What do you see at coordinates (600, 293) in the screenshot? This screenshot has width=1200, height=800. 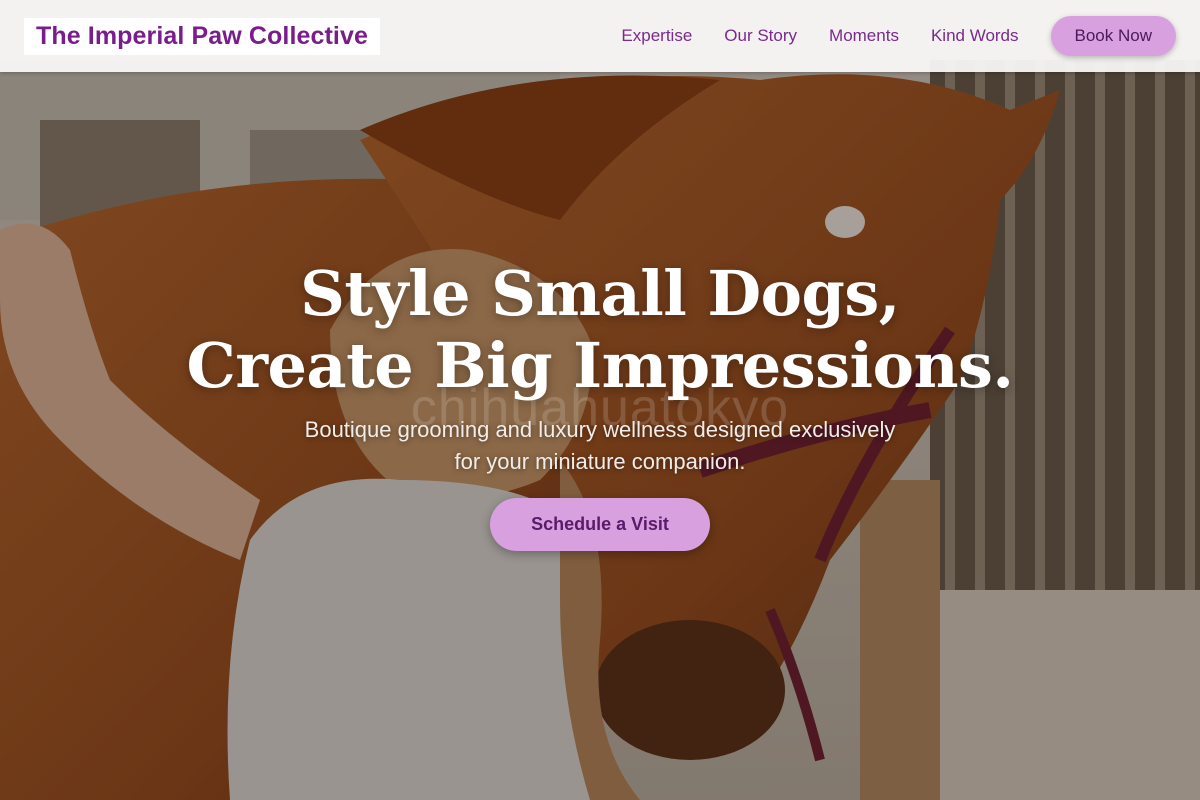 I see `hero-headline-line-1: Style Small Dogs,` at bounding box center [600, 293].